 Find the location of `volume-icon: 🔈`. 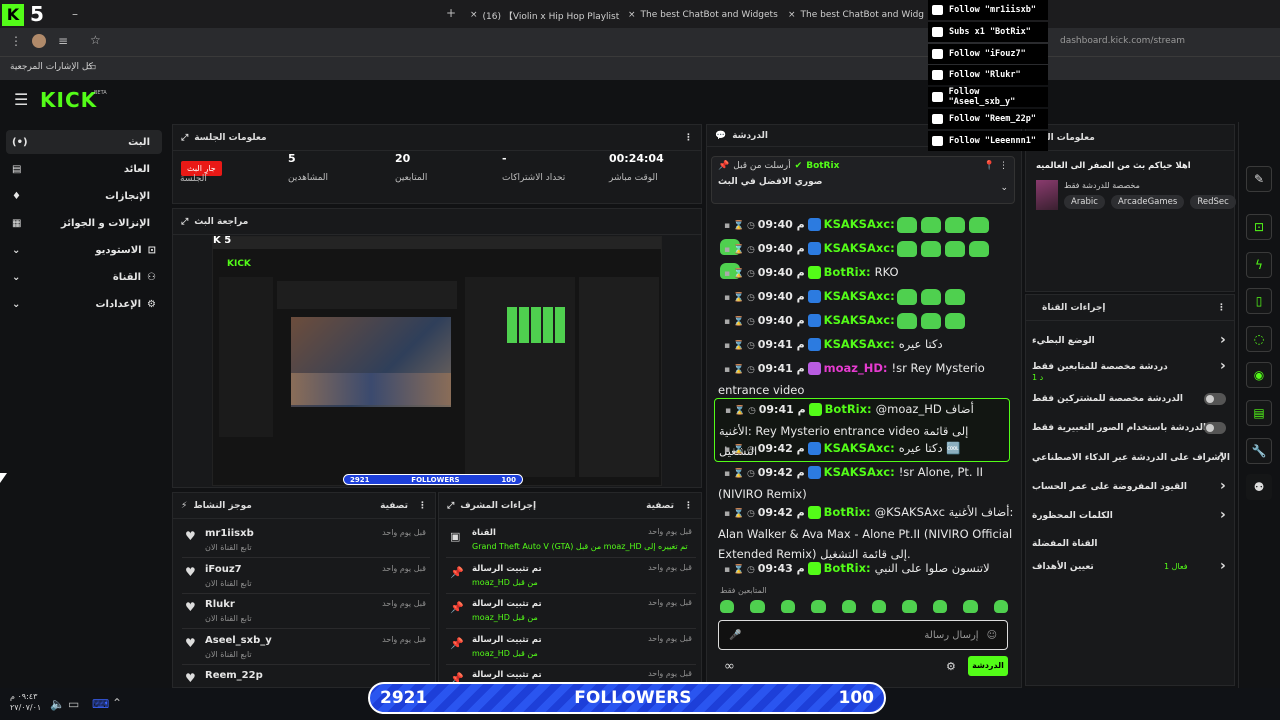

volume-icon: 🔈 is located at coordinates (57, 704).